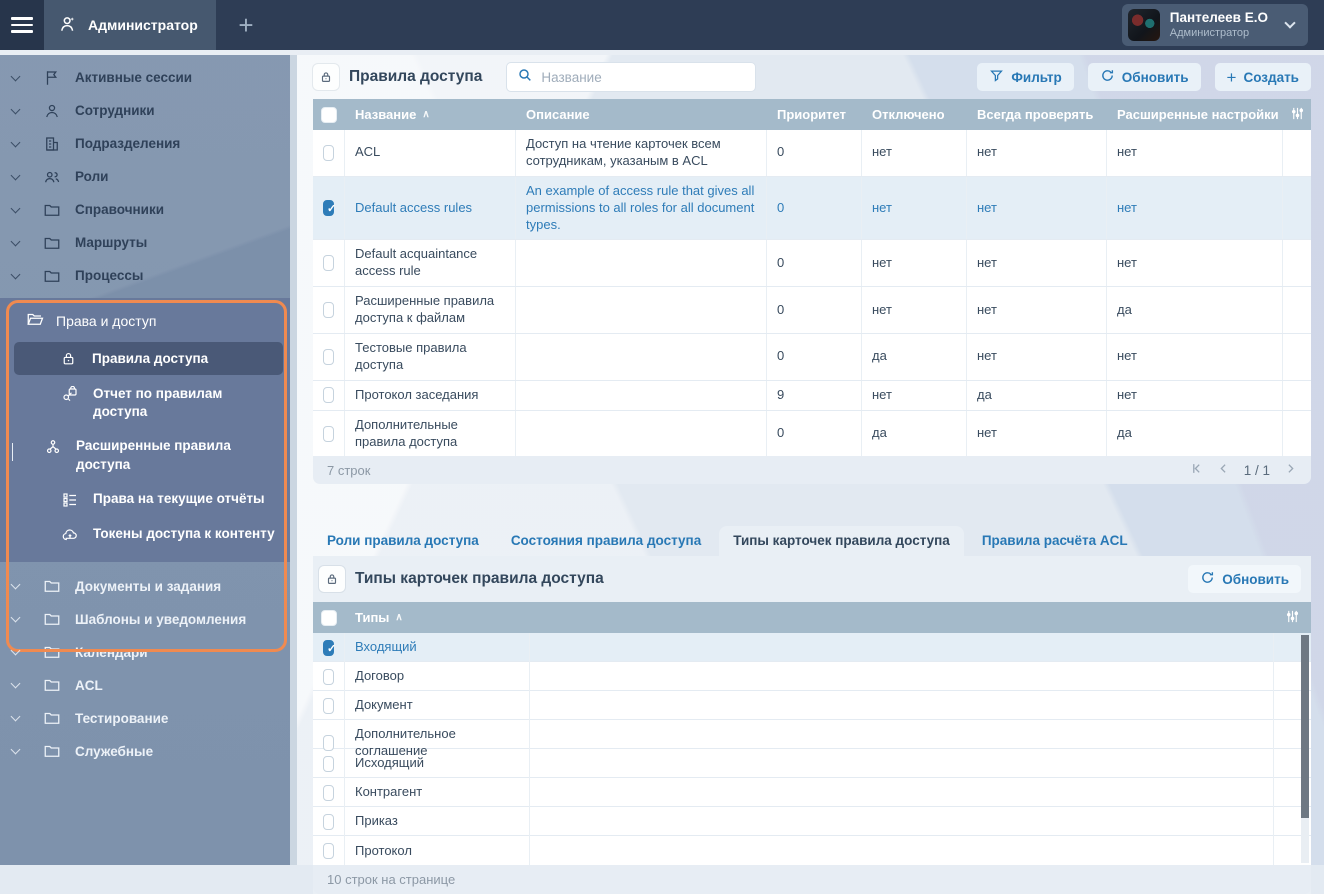 The width and height of the screenshot is (1324, 894). What do you see at coordinates (148, 619) in the screenshot?
I see `sidebar-item-templates-notifications: Шаблоны и уведомления` at bounding box center [148, 619].